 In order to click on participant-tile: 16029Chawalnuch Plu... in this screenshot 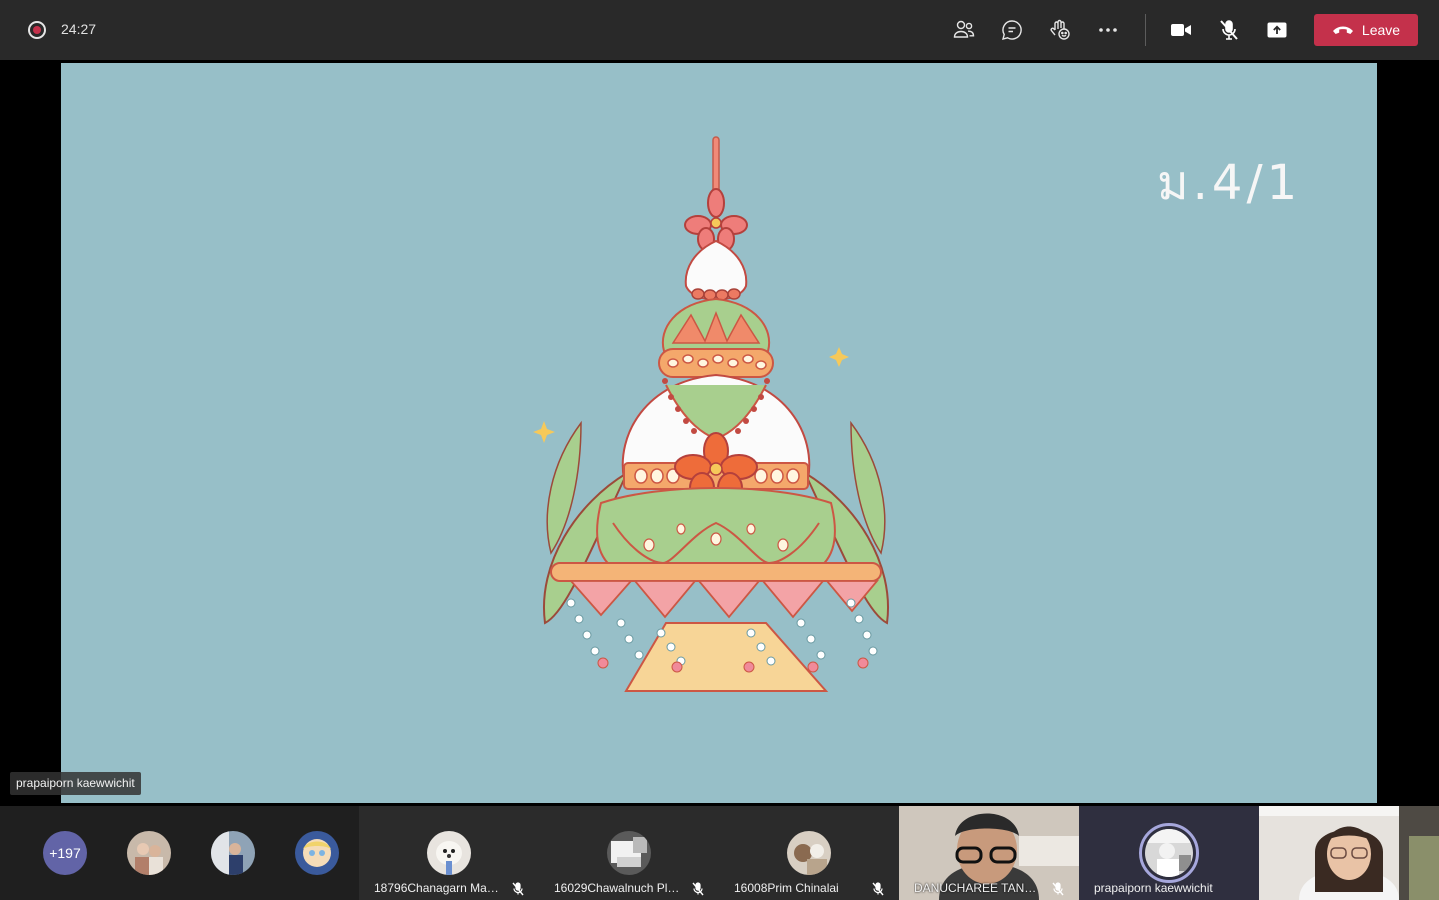, I will do `click(629, 853)`.